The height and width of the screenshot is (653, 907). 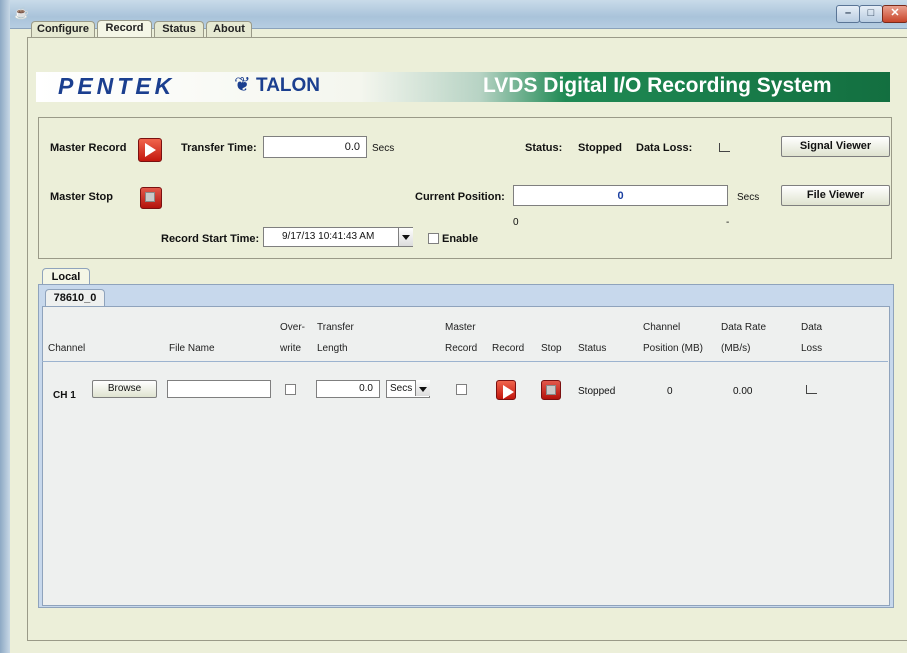 I want to click on header-master-line2: Record, so click(x=461, y=348).